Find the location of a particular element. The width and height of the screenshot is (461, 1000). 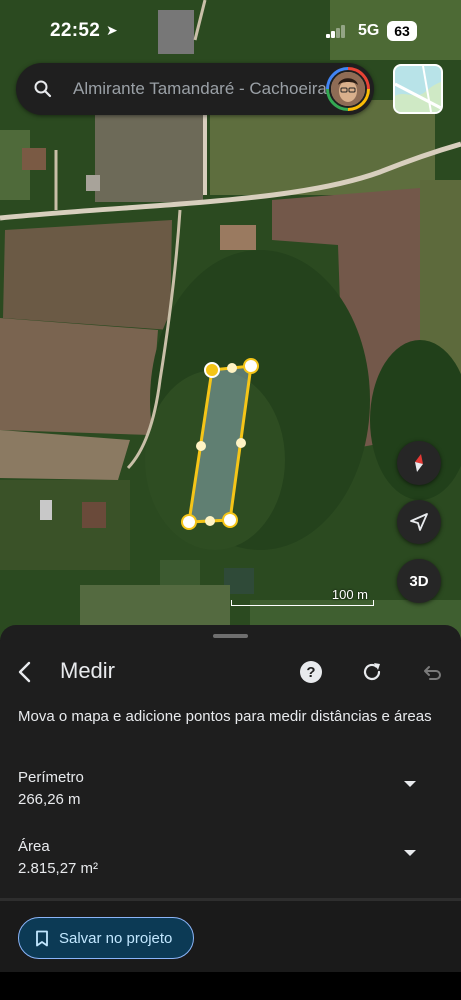

network-type: 5G is located at coordinates (369, 30).